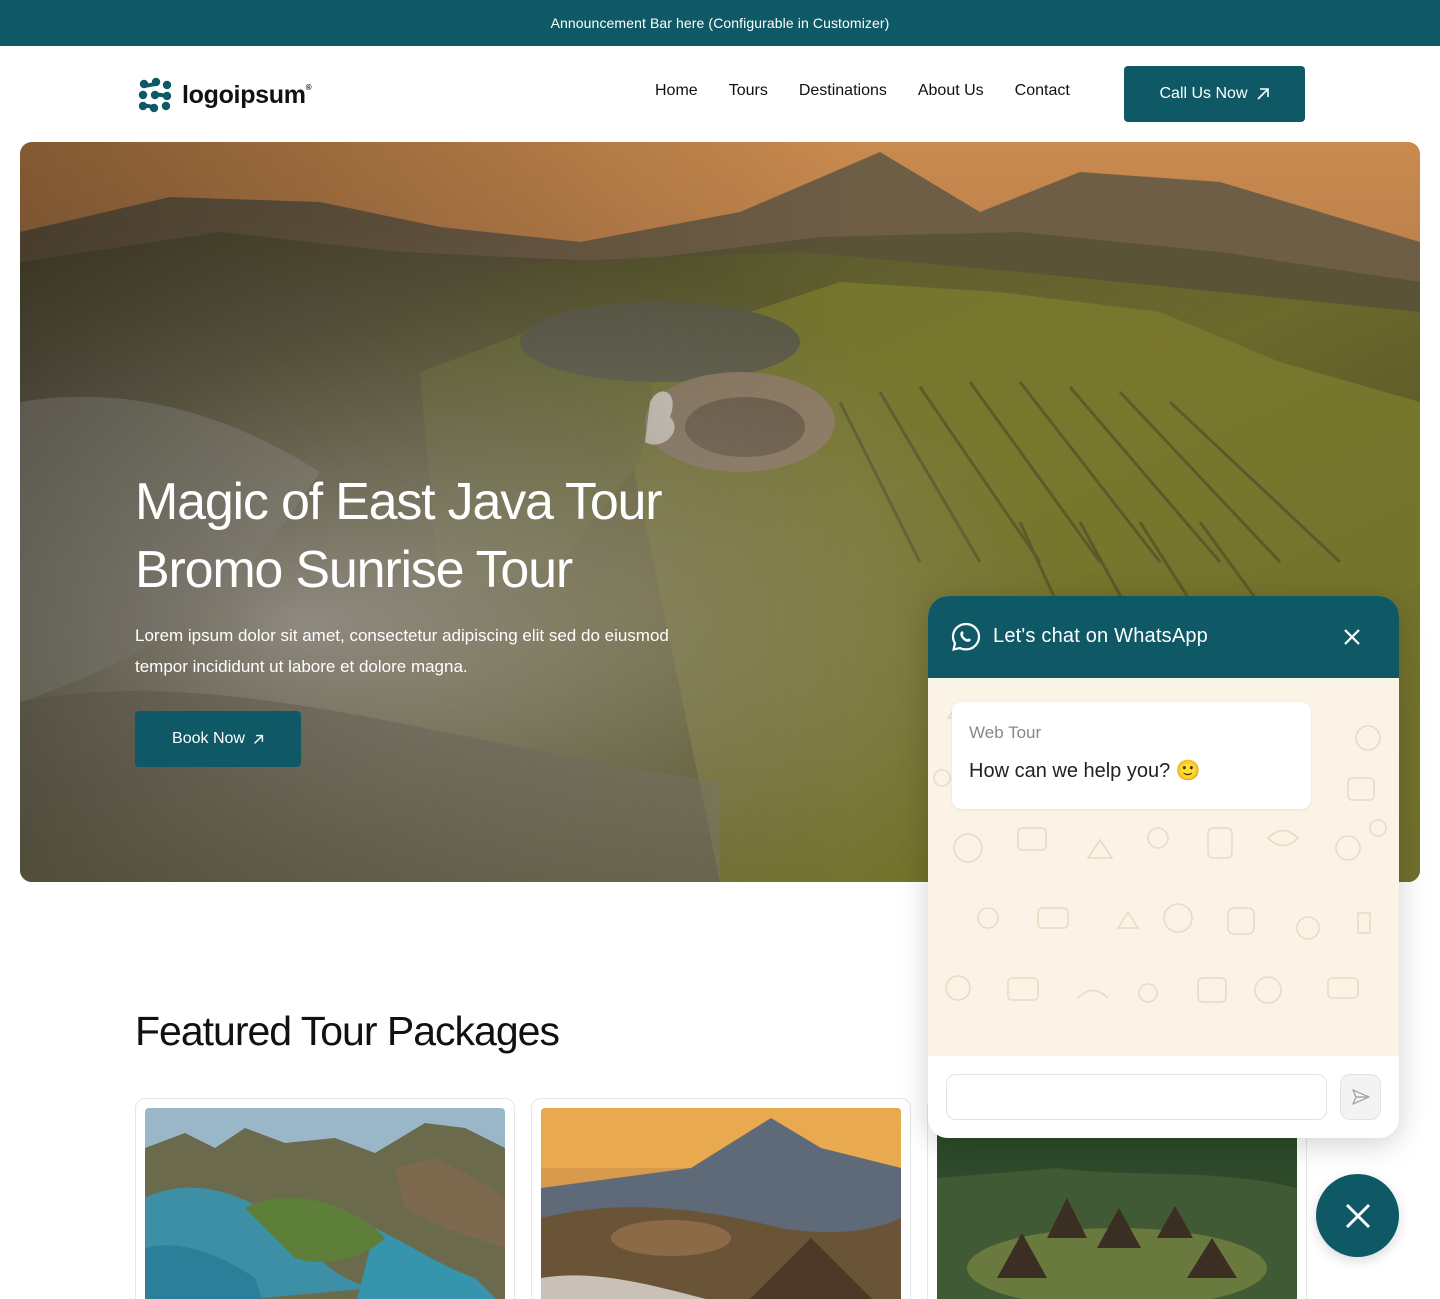 This screenshot has height=1299, width=1440. I want to click on logo: logoipsum®, so click(224, 95).